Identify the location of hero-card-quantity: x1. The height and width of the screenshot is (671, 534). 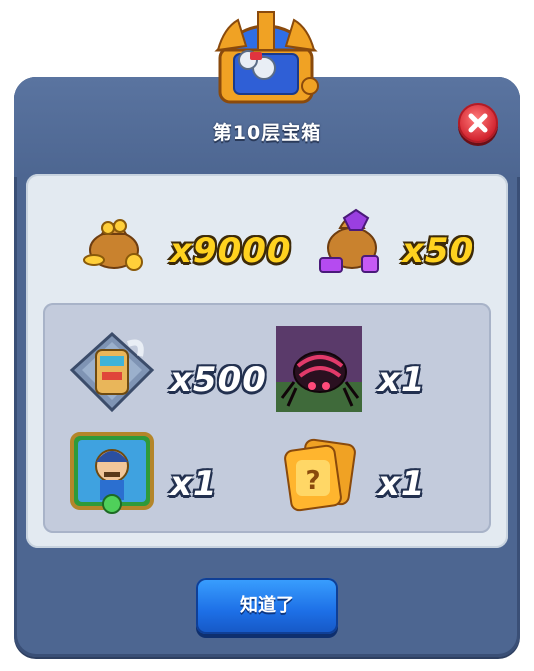
(194, 484).